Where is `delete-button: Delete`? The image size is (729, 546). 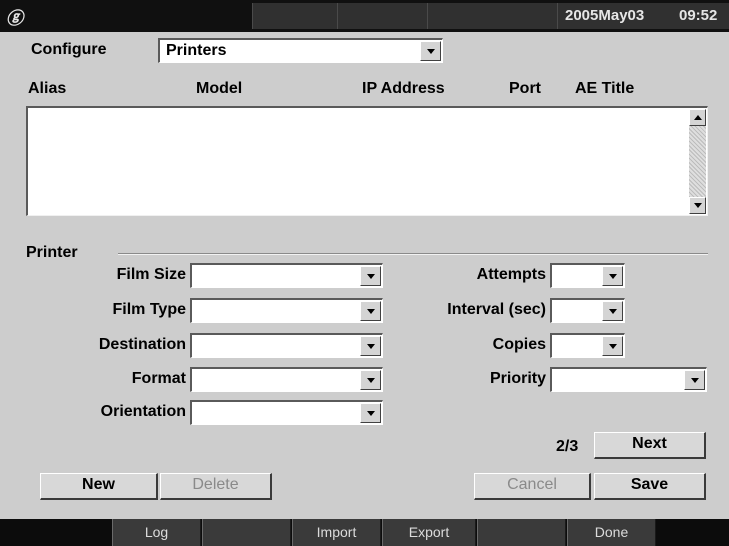
delete-button: Delete is located at coordinates (216, 486).